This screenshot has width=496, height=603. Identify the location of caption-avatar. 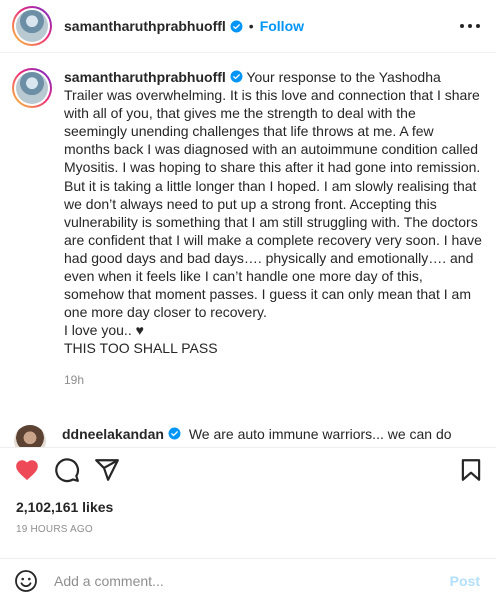
(32, 88).